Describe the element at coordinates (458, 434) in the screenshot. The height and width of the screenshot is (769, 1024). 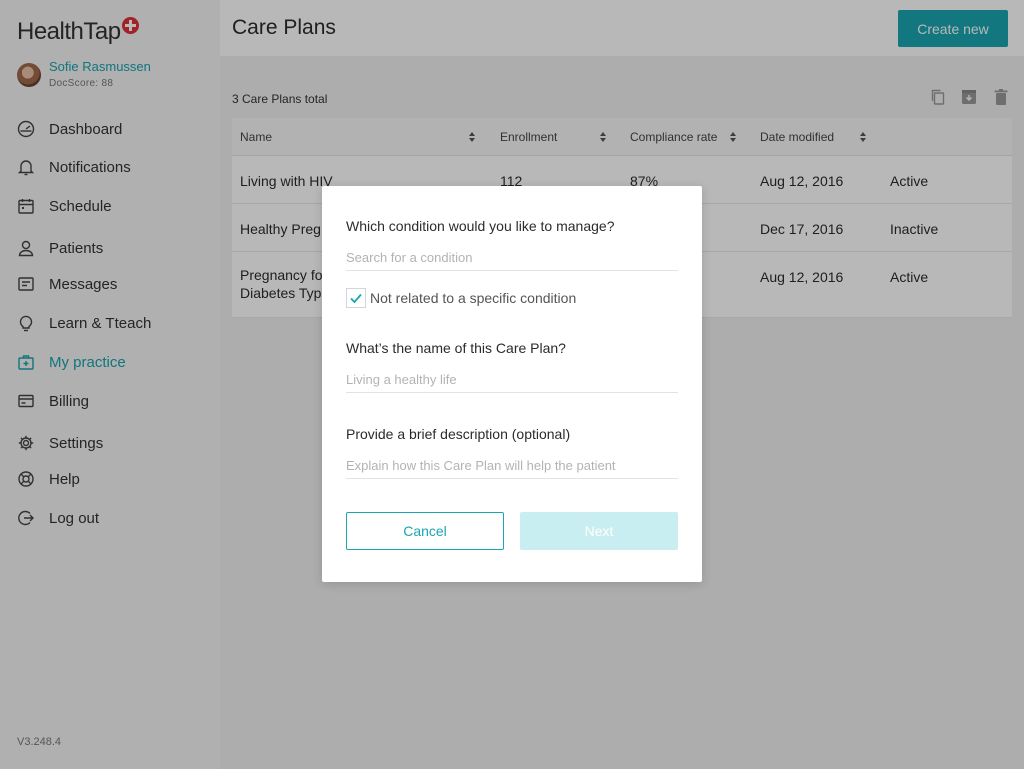
I see `description-question: Provide a brief description (optional)` at that location.